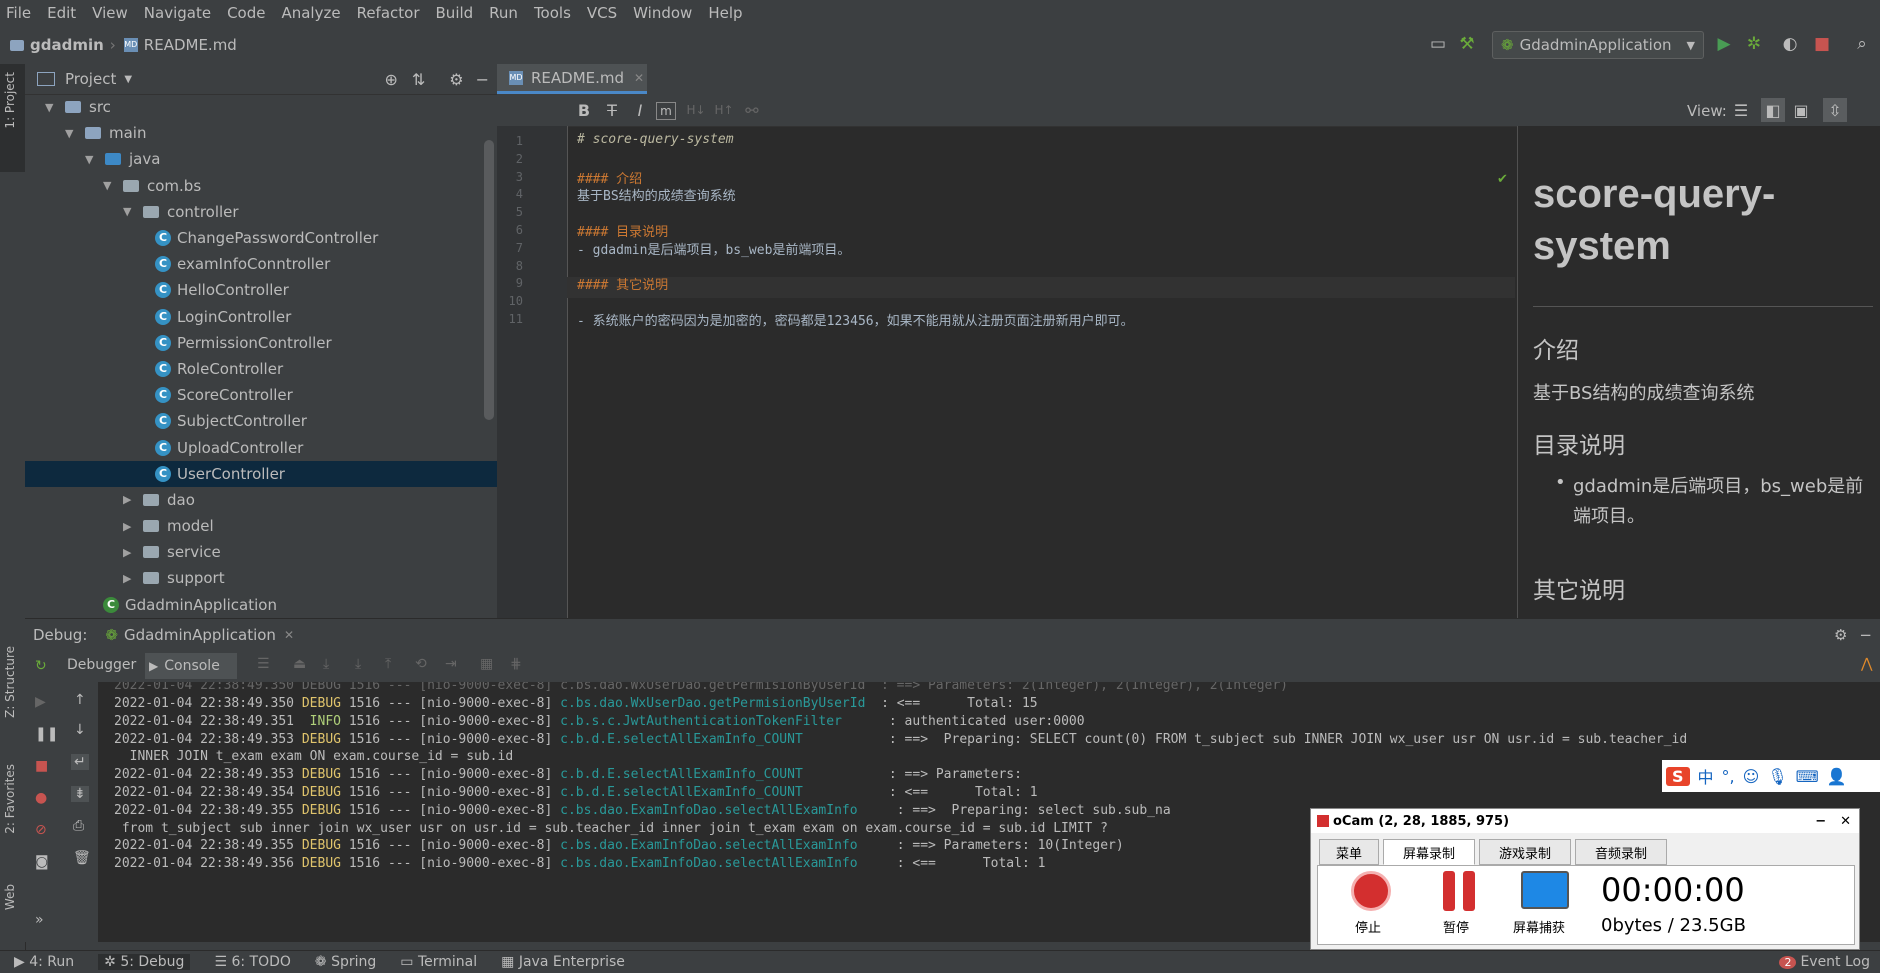 Image resolution: width=1880 pixels, height=973 pixels. What do you see at coordinates (421, 664) in the screenshot?
I see `drop-frame-icon: ⟲` at bounding box center [421, 664].